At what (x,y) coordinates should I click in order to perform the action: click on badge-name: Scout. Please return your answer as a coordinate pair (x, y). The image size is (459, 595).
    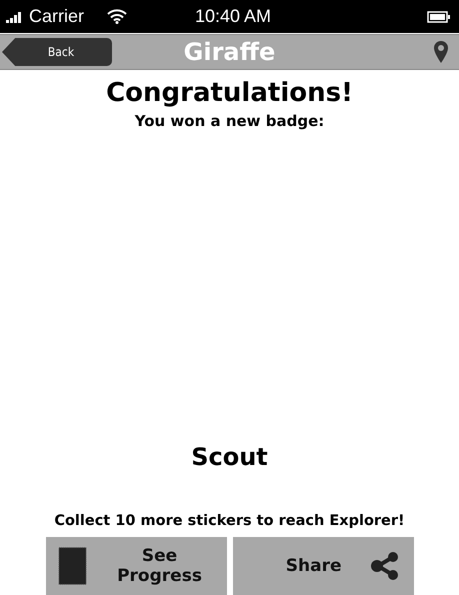
    Looking at the image, I should click on (229, 457).